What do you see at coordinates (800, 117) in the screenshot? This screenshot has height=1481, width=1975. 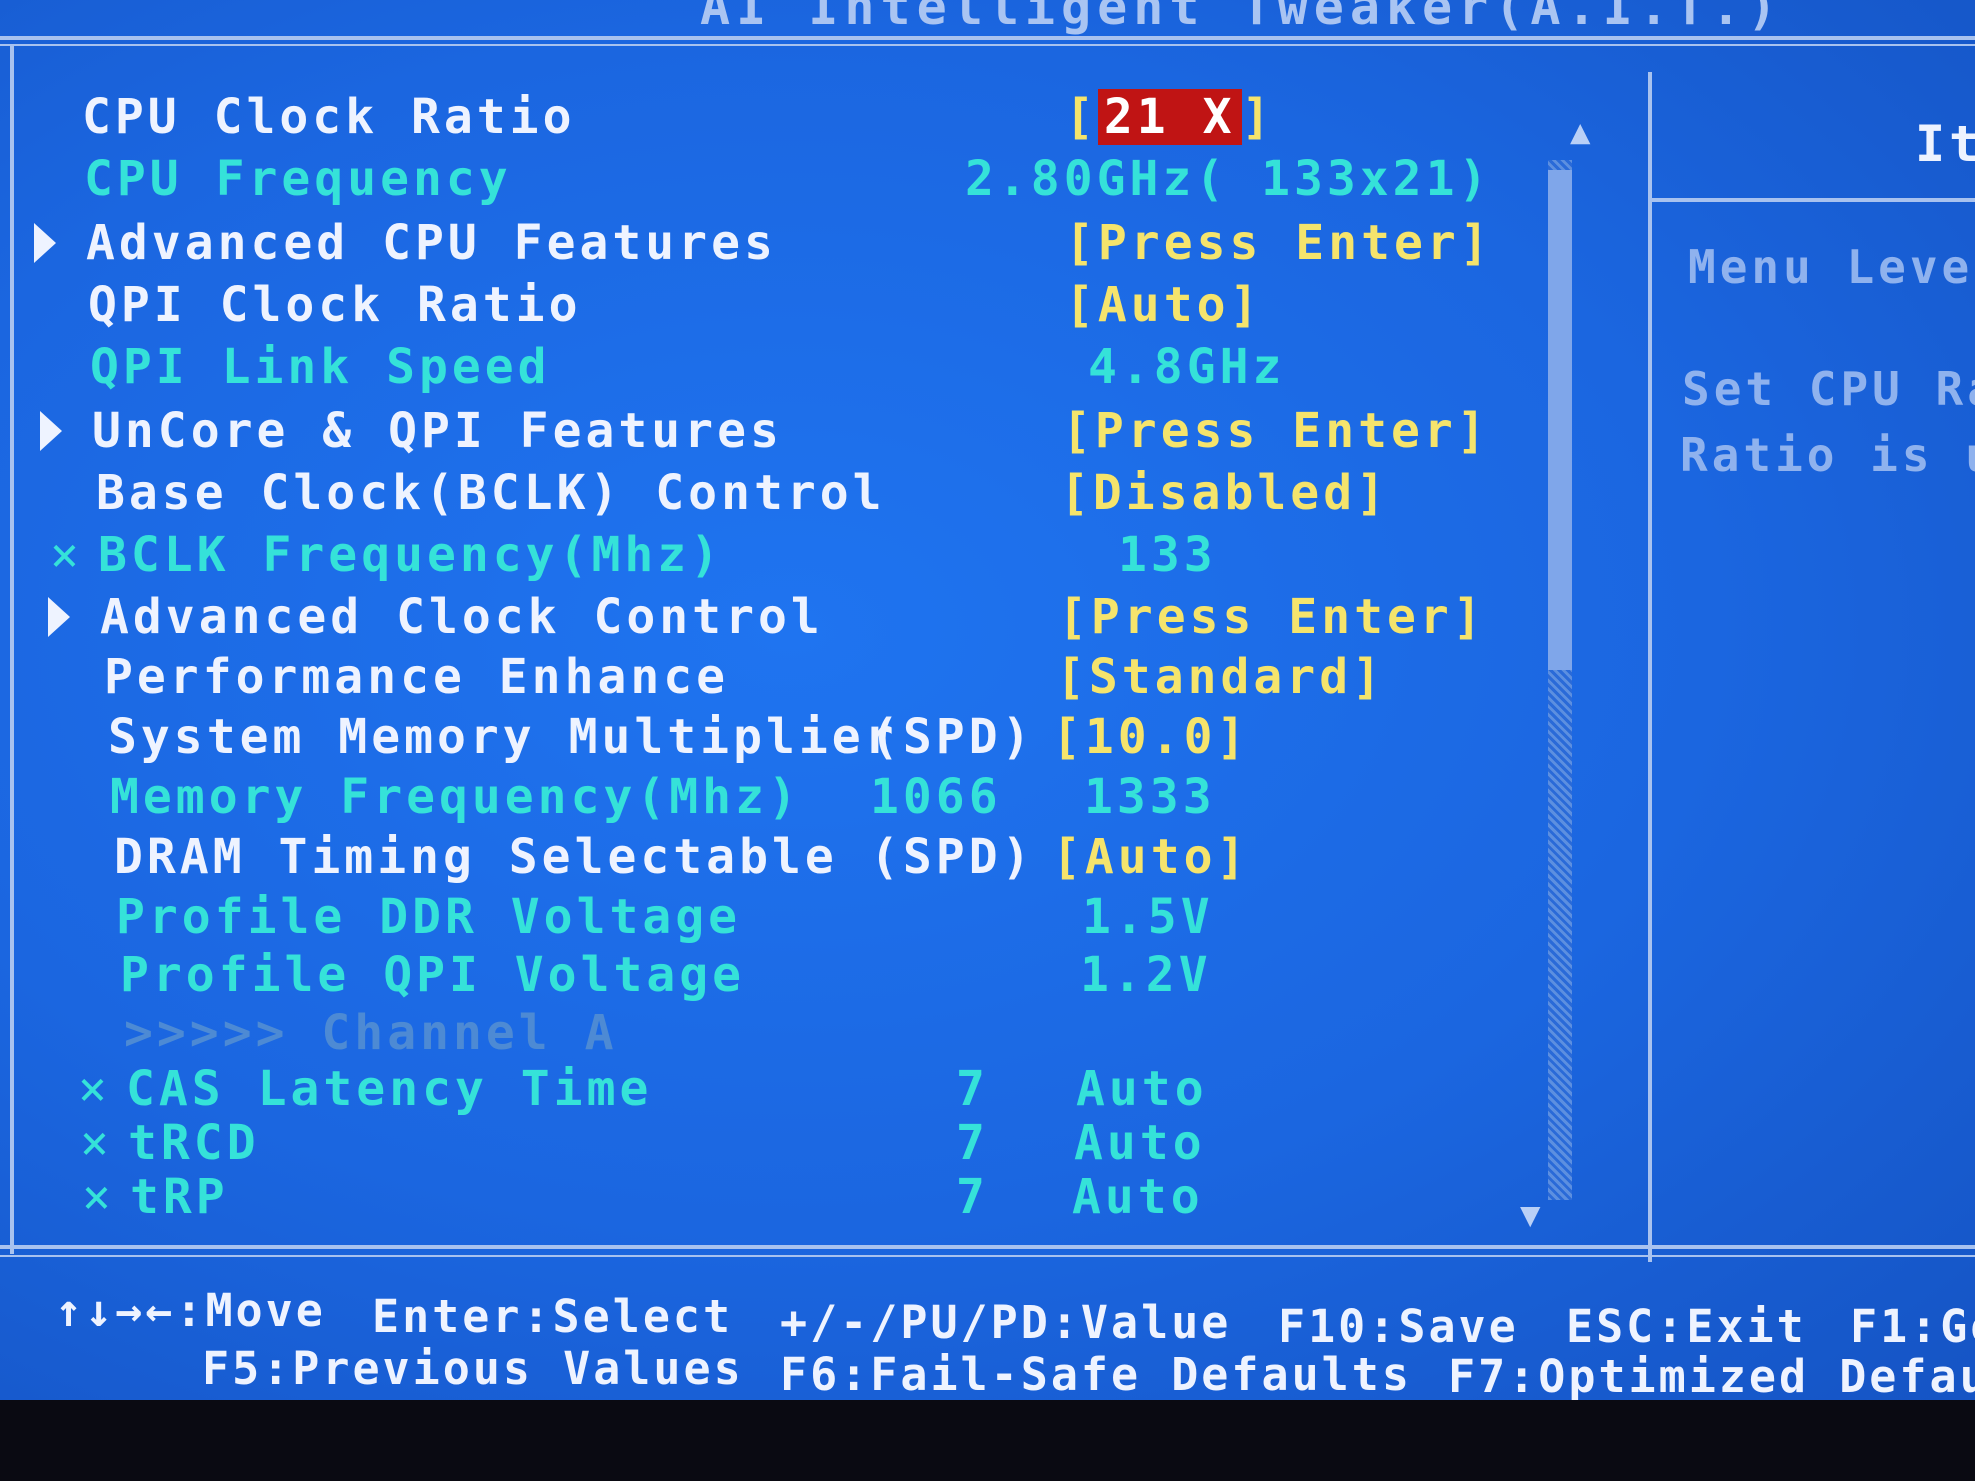 I see `setting-row-cpu-clock-ratio: CPU Clock Ratio [21 X]` at bounding box center [800, 117].